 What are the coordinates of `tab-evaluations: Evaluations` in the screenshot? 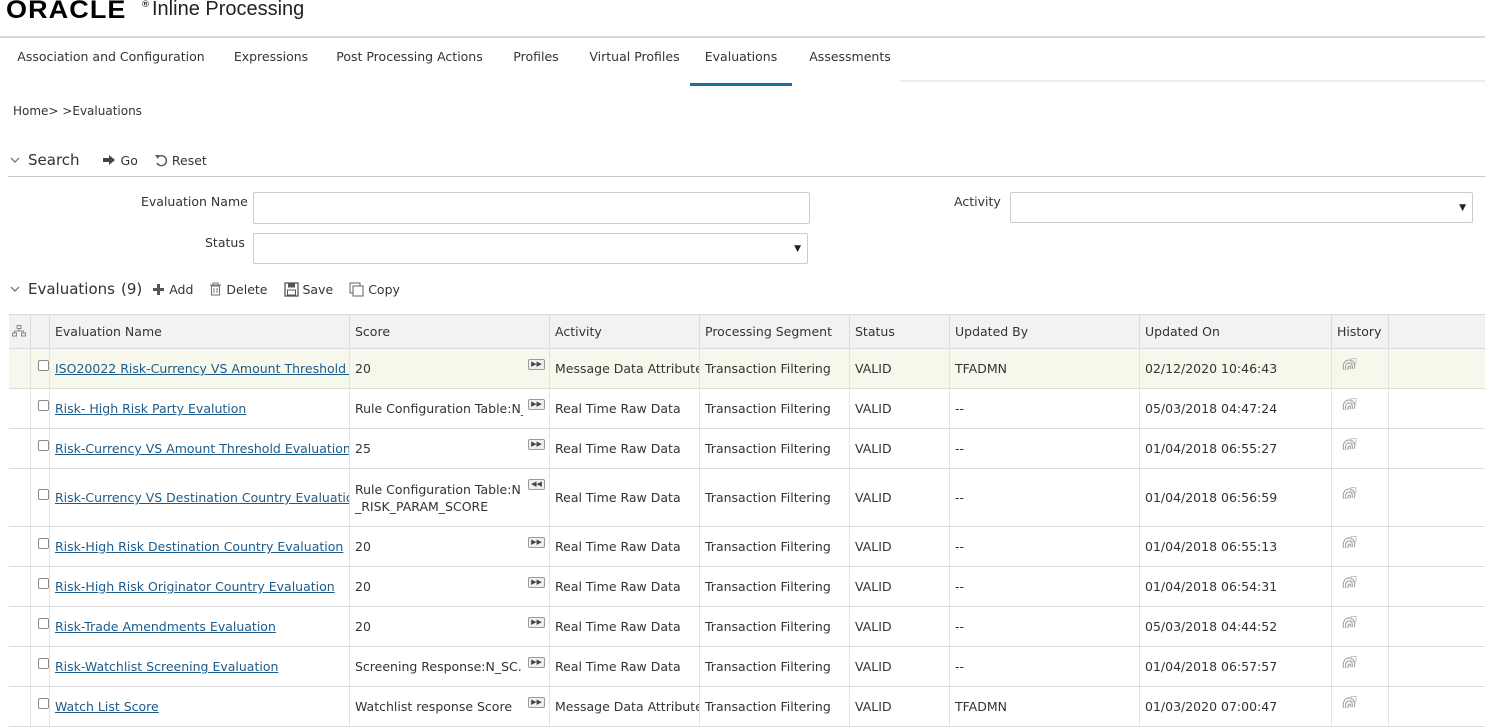 It's located at (741, 62).